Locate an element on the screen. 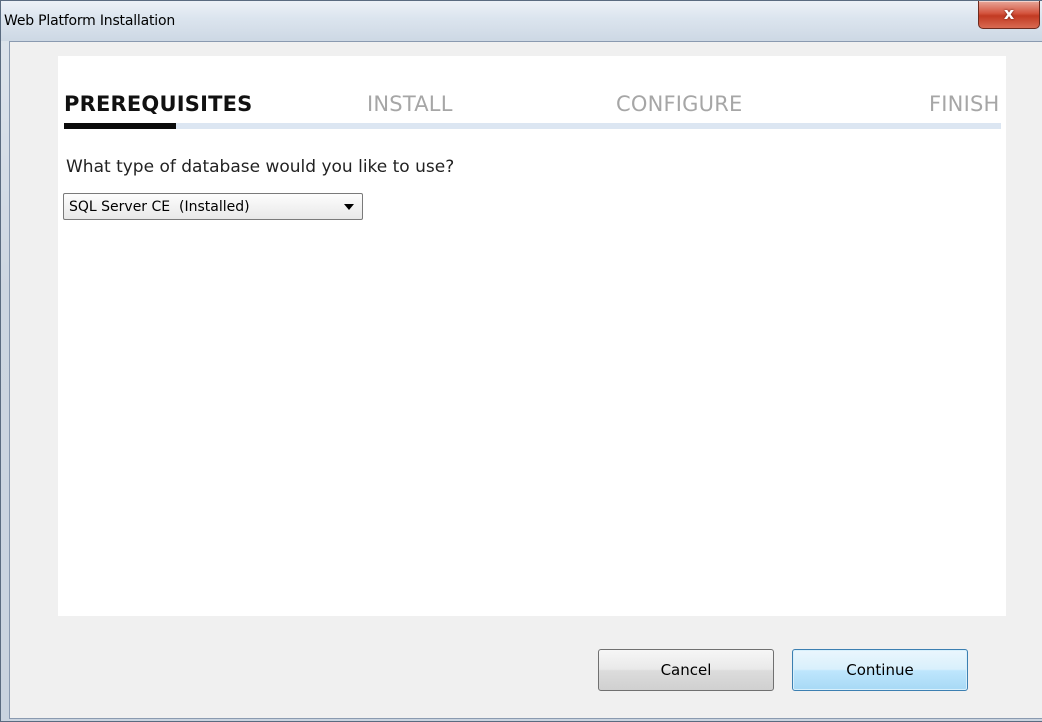 The width and height of the screenshot is (1042, 722). cancel-button: Cancel is located at coordinates (686, 670).